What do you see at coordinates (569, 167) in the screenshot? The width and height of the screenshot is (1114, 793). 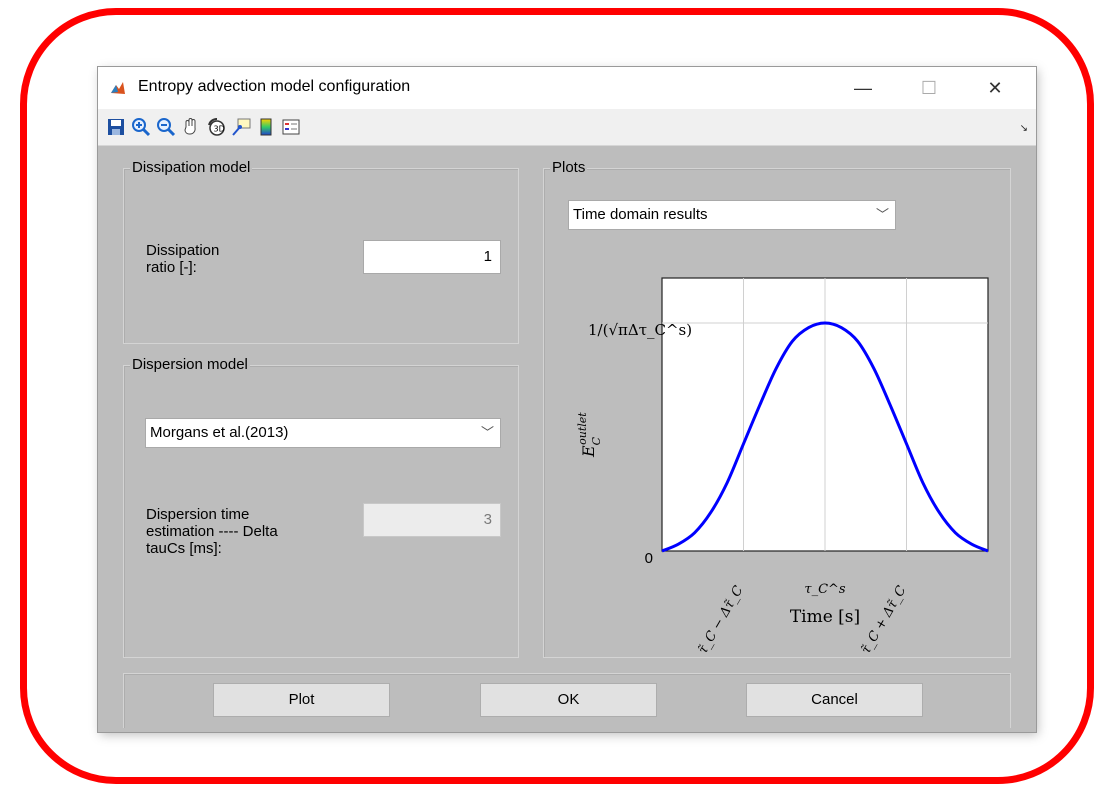 I see `plots-panel-title: Plots` at bounding box center [569, 167].